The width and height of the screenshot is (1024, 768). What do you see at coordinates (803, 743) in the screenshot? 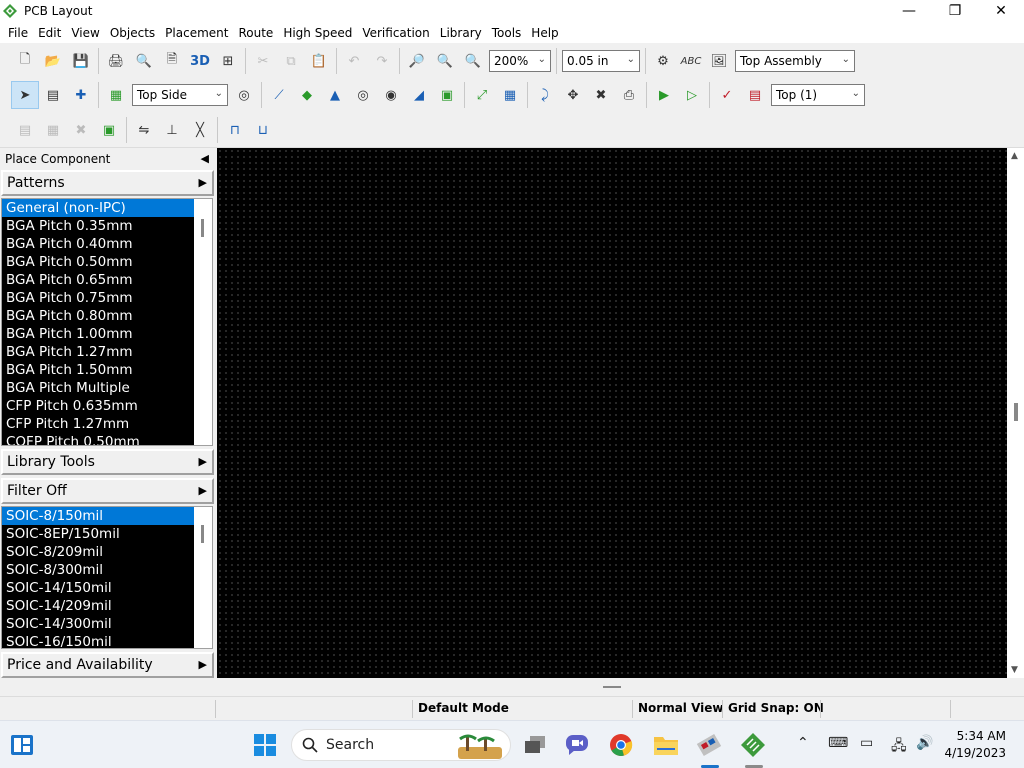
I see `chevron-up-icon: ⌃` at bounding box center [803, 743].